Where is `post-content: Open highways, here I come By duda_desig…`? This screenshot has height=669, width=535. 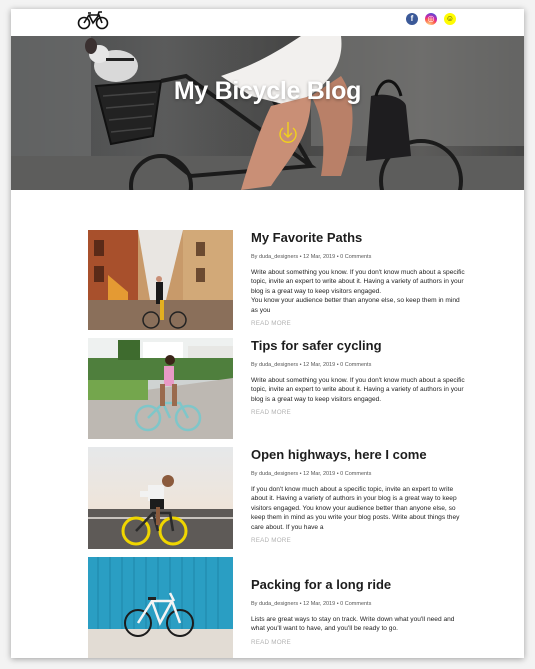
post-content: Open highways, here I come By duda_desig… is located at coordinates (359, 495).